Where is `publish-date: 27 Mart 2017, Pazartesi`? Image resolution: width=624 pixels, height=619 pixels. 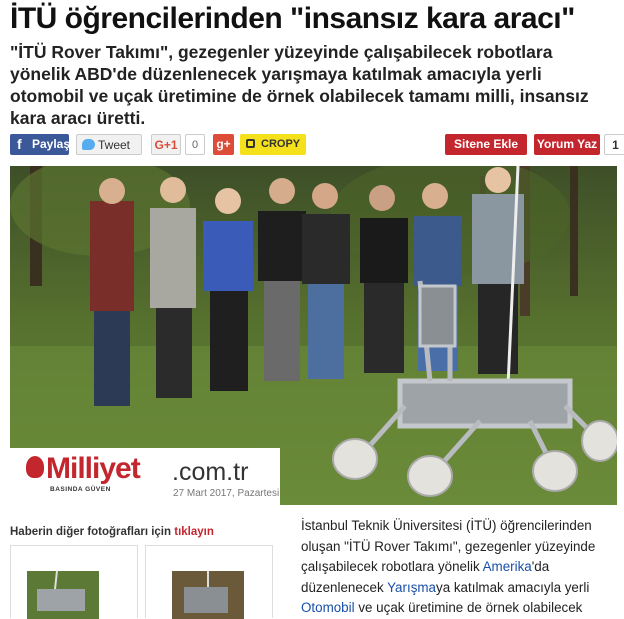
publish-date: 27 Mart 2017, Pazartesi is located at coordinates (226, 493).